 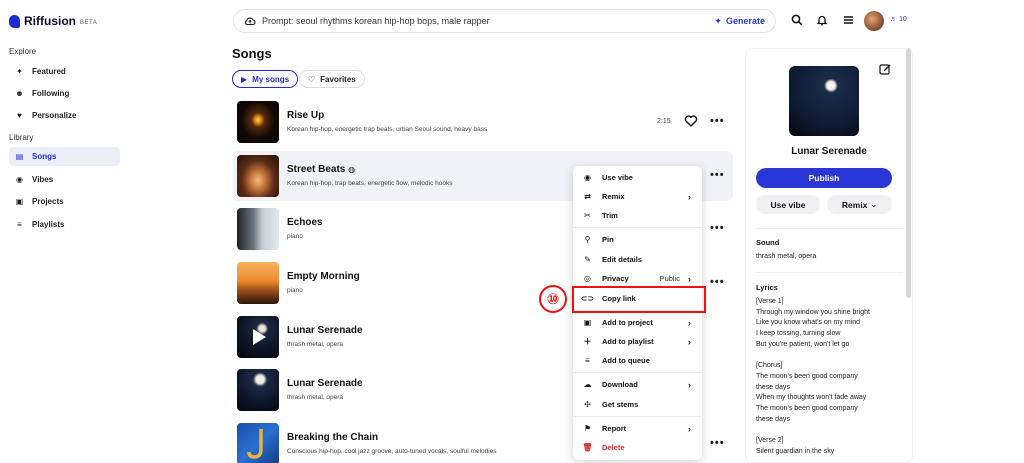 What do you see at coordinates (797, 20) in the screenshot?
I see `search-icon` at bounding box center [797, 20].